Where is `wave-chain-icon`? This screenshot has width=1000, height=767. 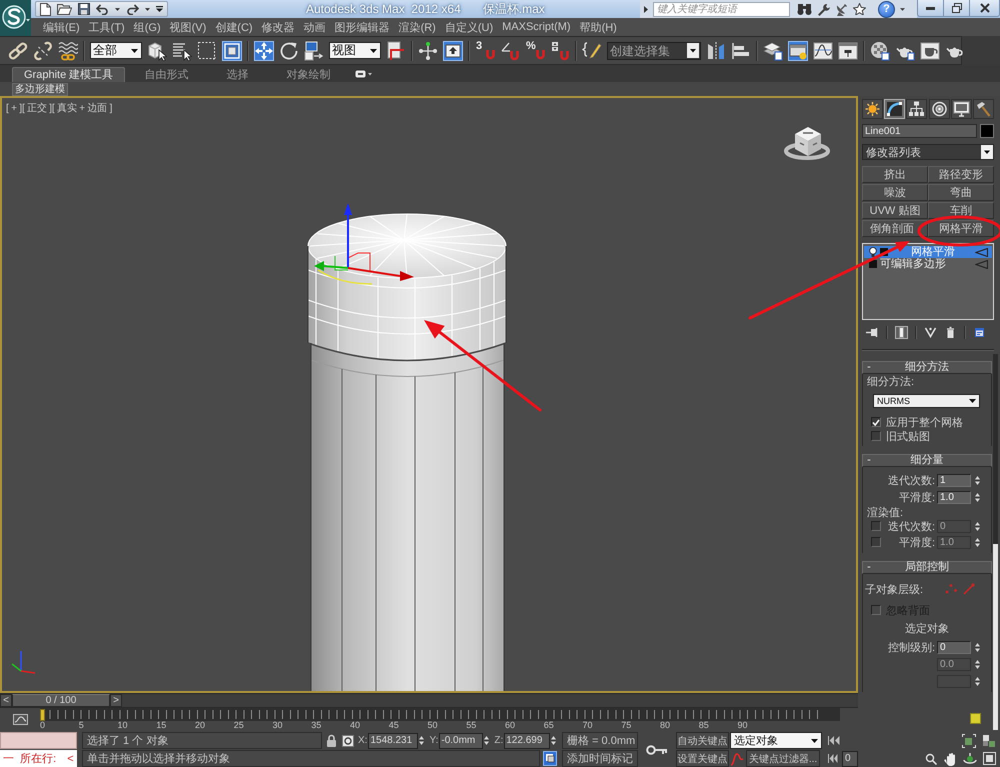
wave-chain-icon is located at coordinates (68, 50).